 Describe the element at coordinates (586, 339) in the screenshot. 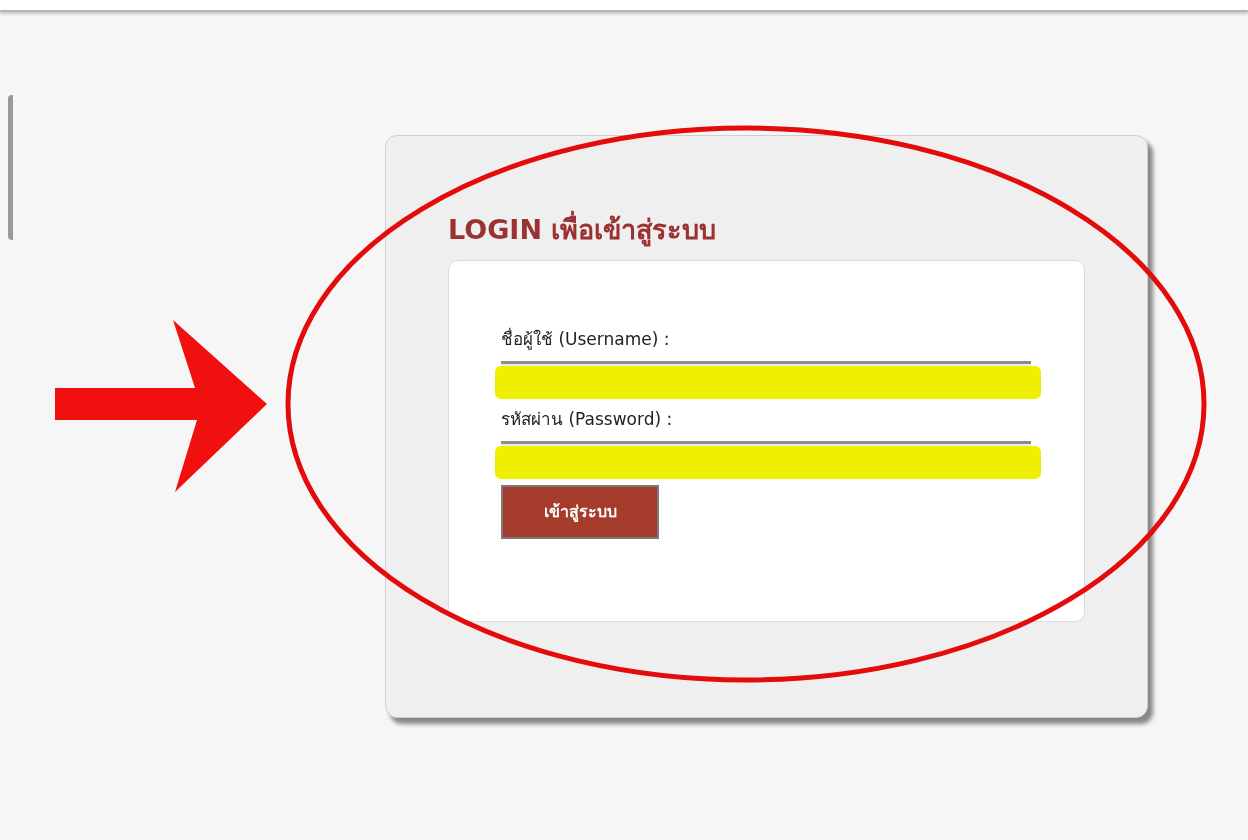

I see `field-label: ชื่อผู้ใช้ (Username) :` at that location.